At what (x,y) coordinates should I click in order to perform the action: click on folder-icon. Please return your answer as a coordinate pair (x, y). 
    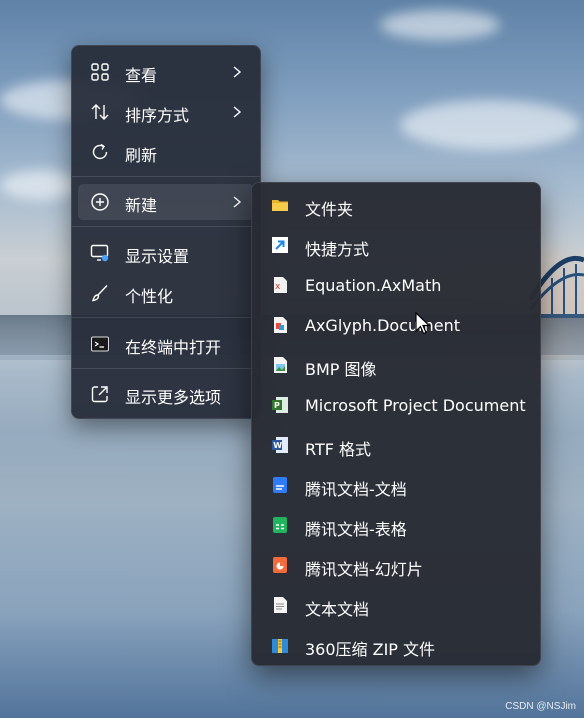
    Looking at the image, I should click on (280, 205).